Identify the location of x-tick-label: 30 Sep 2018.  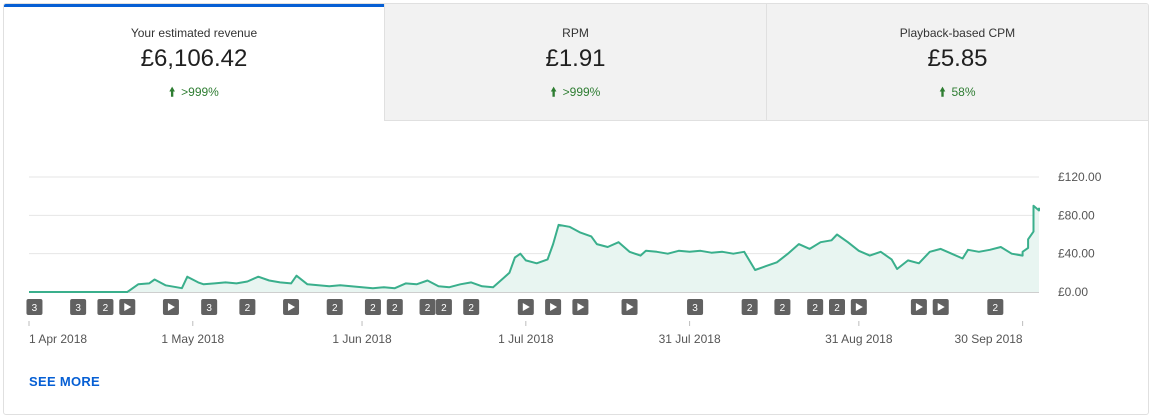
(989, 339).